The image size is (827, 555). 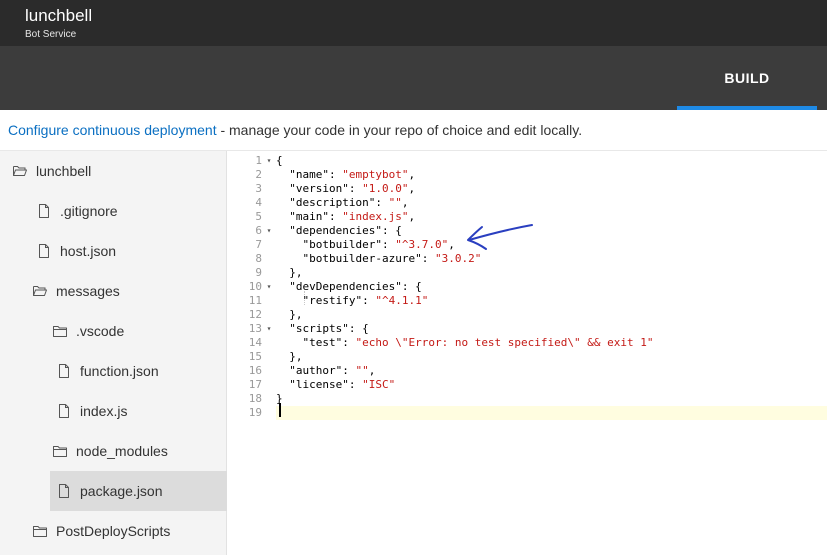 What do you see at coordinates (346, 174) in the screenshot?
I see `code-text: "name": "emptybot",` at bounding box center [346, 174].